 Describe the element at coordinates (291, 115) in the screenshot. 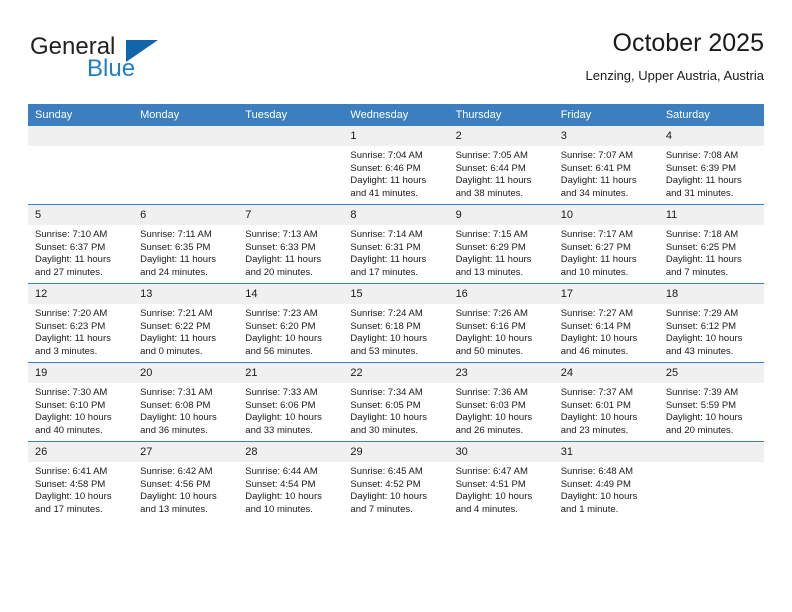

I see `weekday-header-tuesday: Tuesday` at that location.